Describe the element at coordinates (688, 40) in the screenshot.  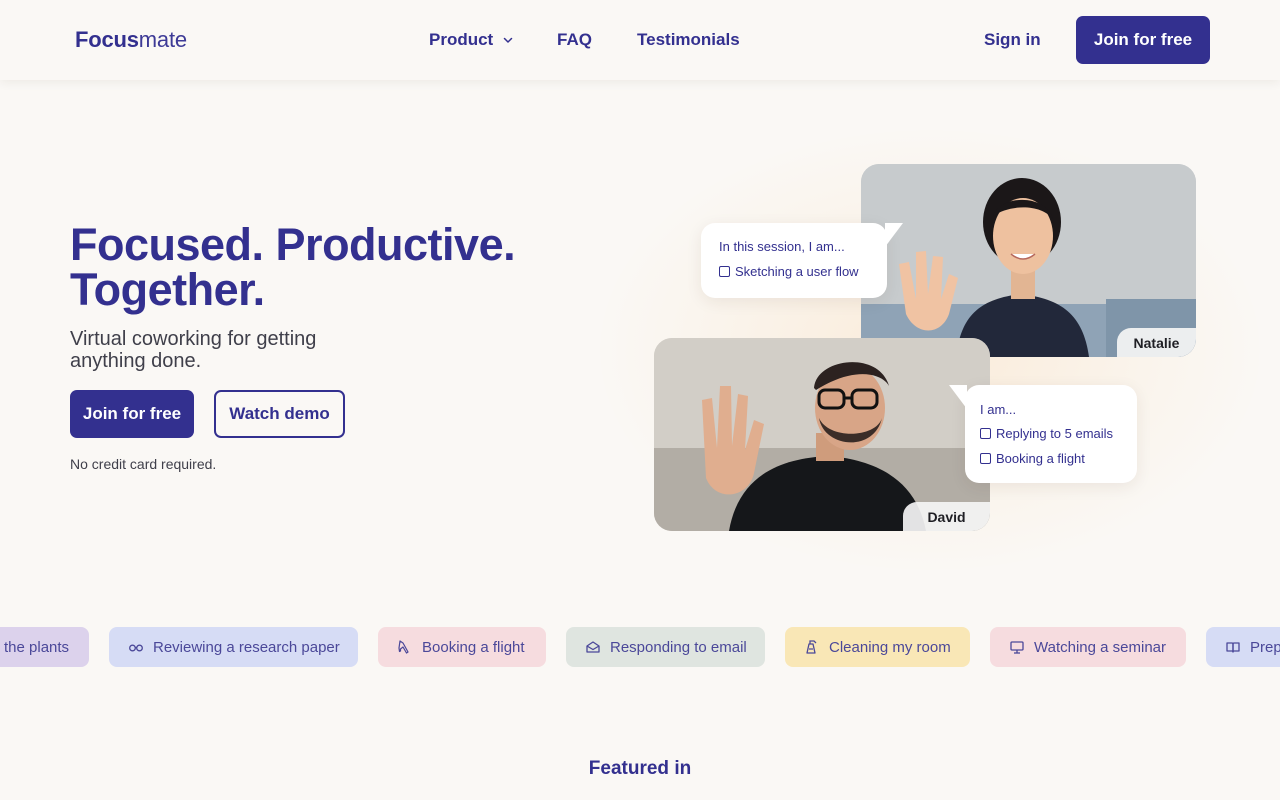
I see `nav-testimonials: Testimonials` at that location.